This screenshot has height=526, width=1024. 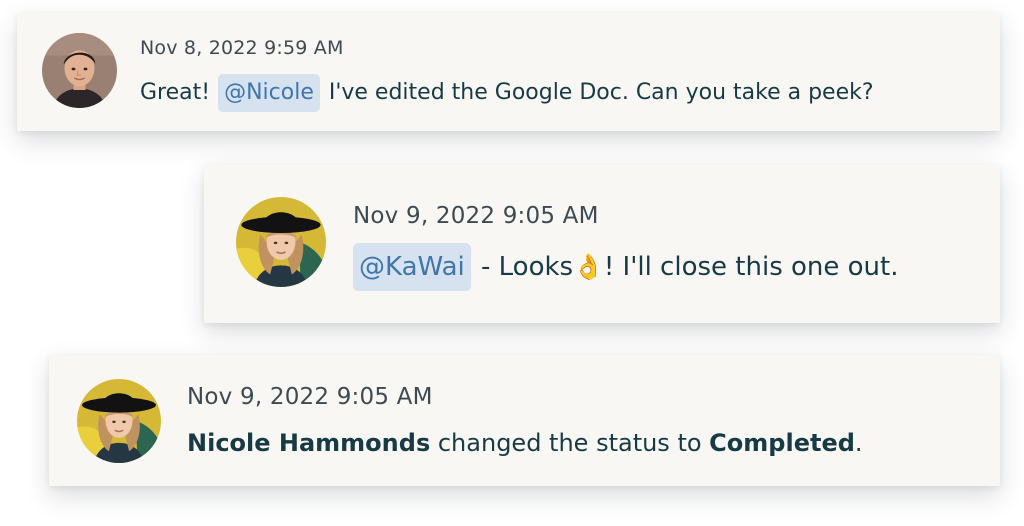 What do you see at coordinates (476, 216) in the screenshot?
I see `comment-timestamp: Nov 9, 2022 9:05 AM` at bounding box center [476, 216].